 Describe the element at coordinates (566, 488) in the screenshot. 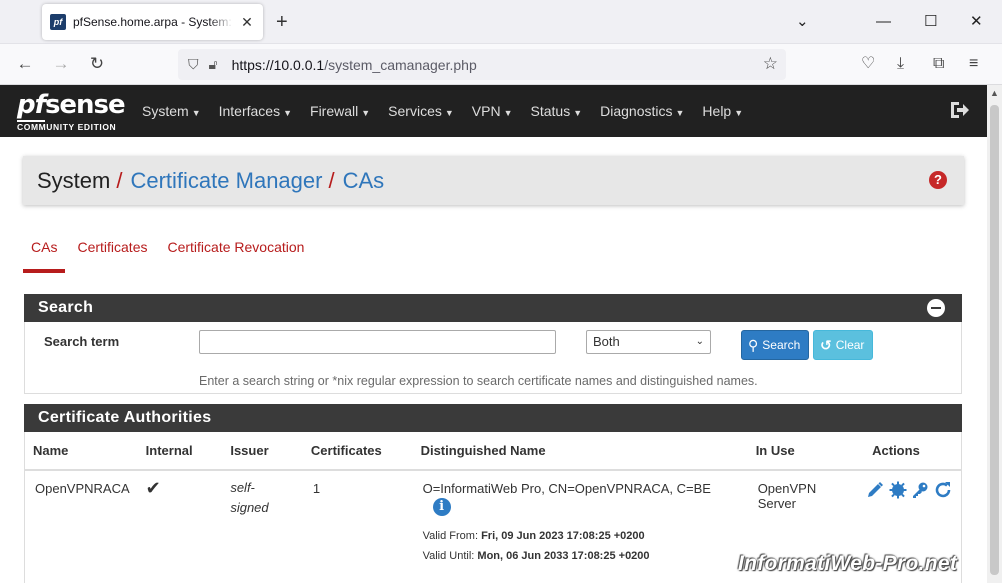

I see `ca-distinguished-name: O=InformatiWeb Pro, CN=OpenVPNRACA, C=BE` at that location.